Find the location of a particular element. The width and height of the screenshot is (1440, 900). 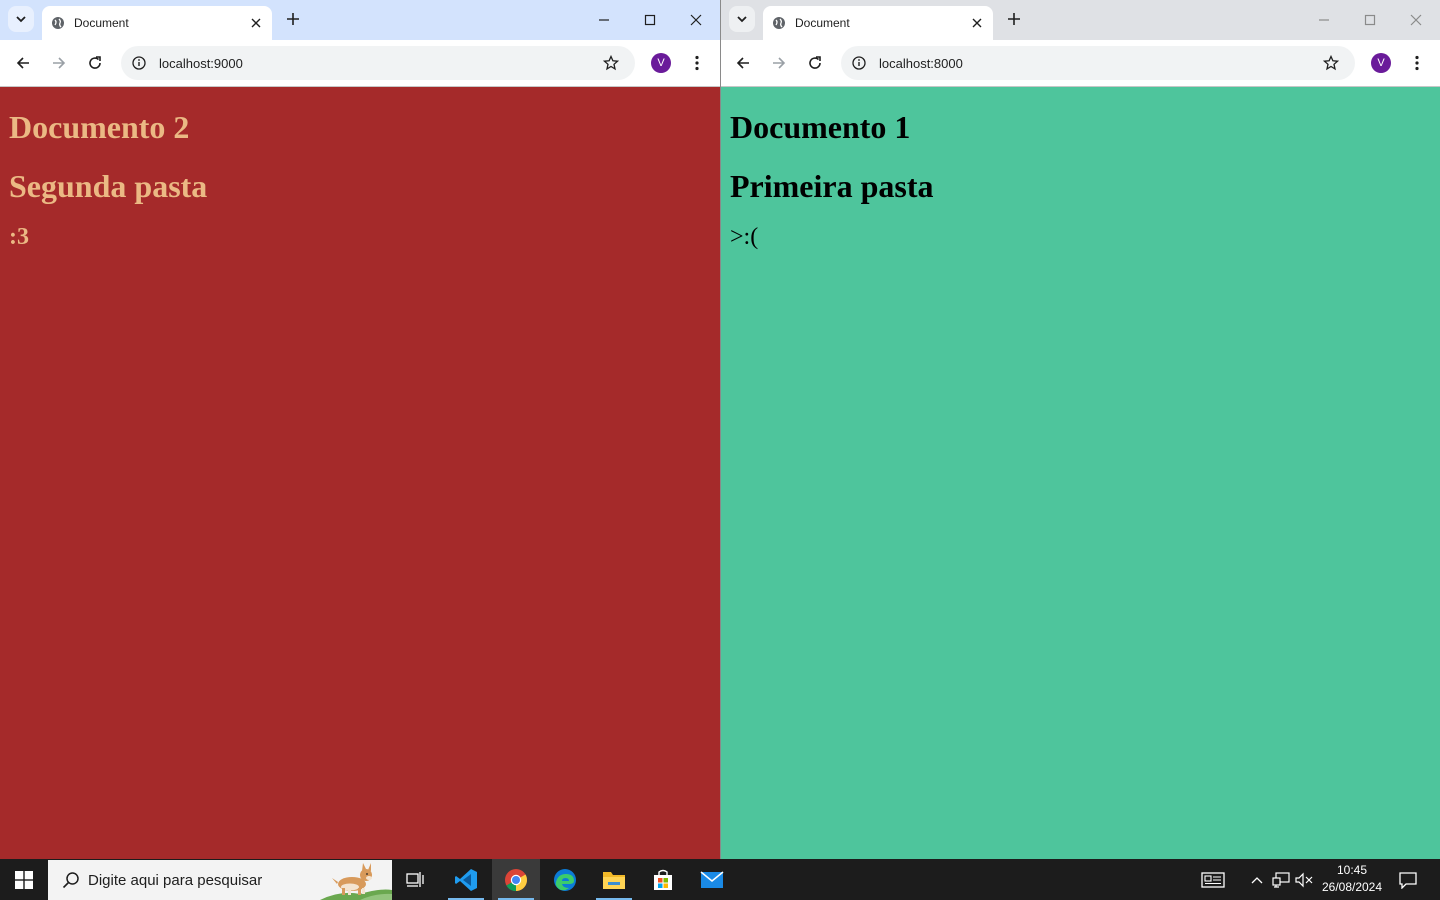

page-heading-3: :3 is located at coordinates (19, 237).